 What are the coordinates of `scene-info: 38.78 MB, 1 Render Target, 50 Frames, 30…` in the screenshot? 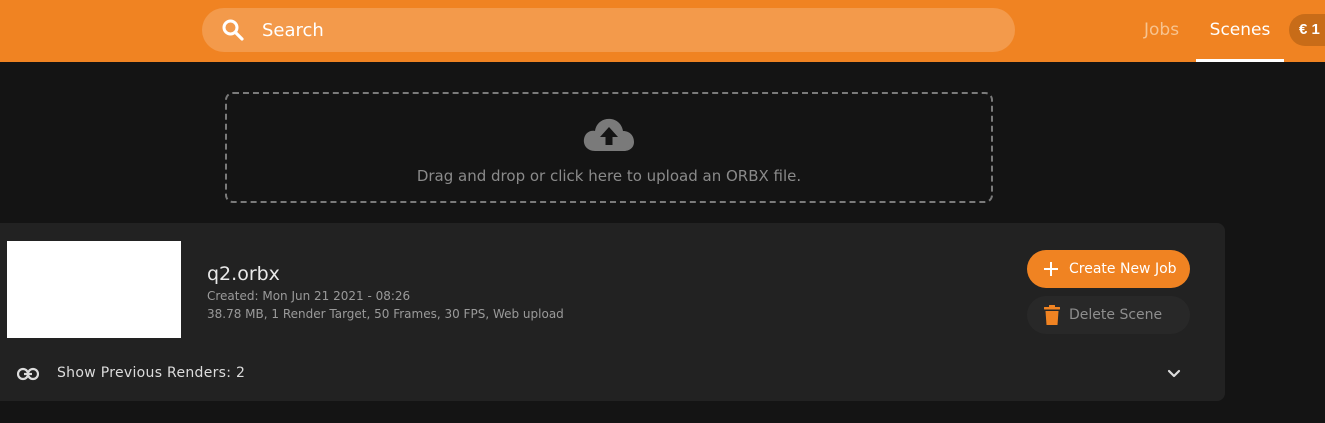 It's located at (385, 314).